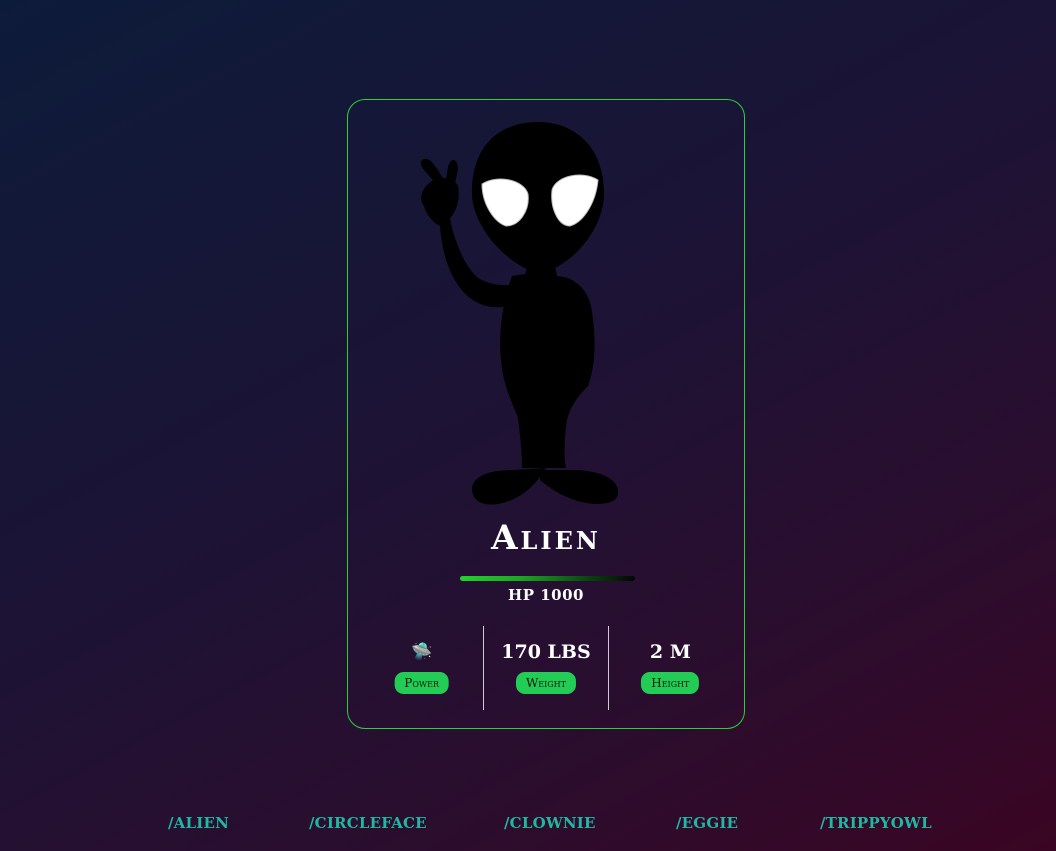 The height and width of the screenshot is (851, 1056). I want to click on character-name: Alien, so click(546, 538).